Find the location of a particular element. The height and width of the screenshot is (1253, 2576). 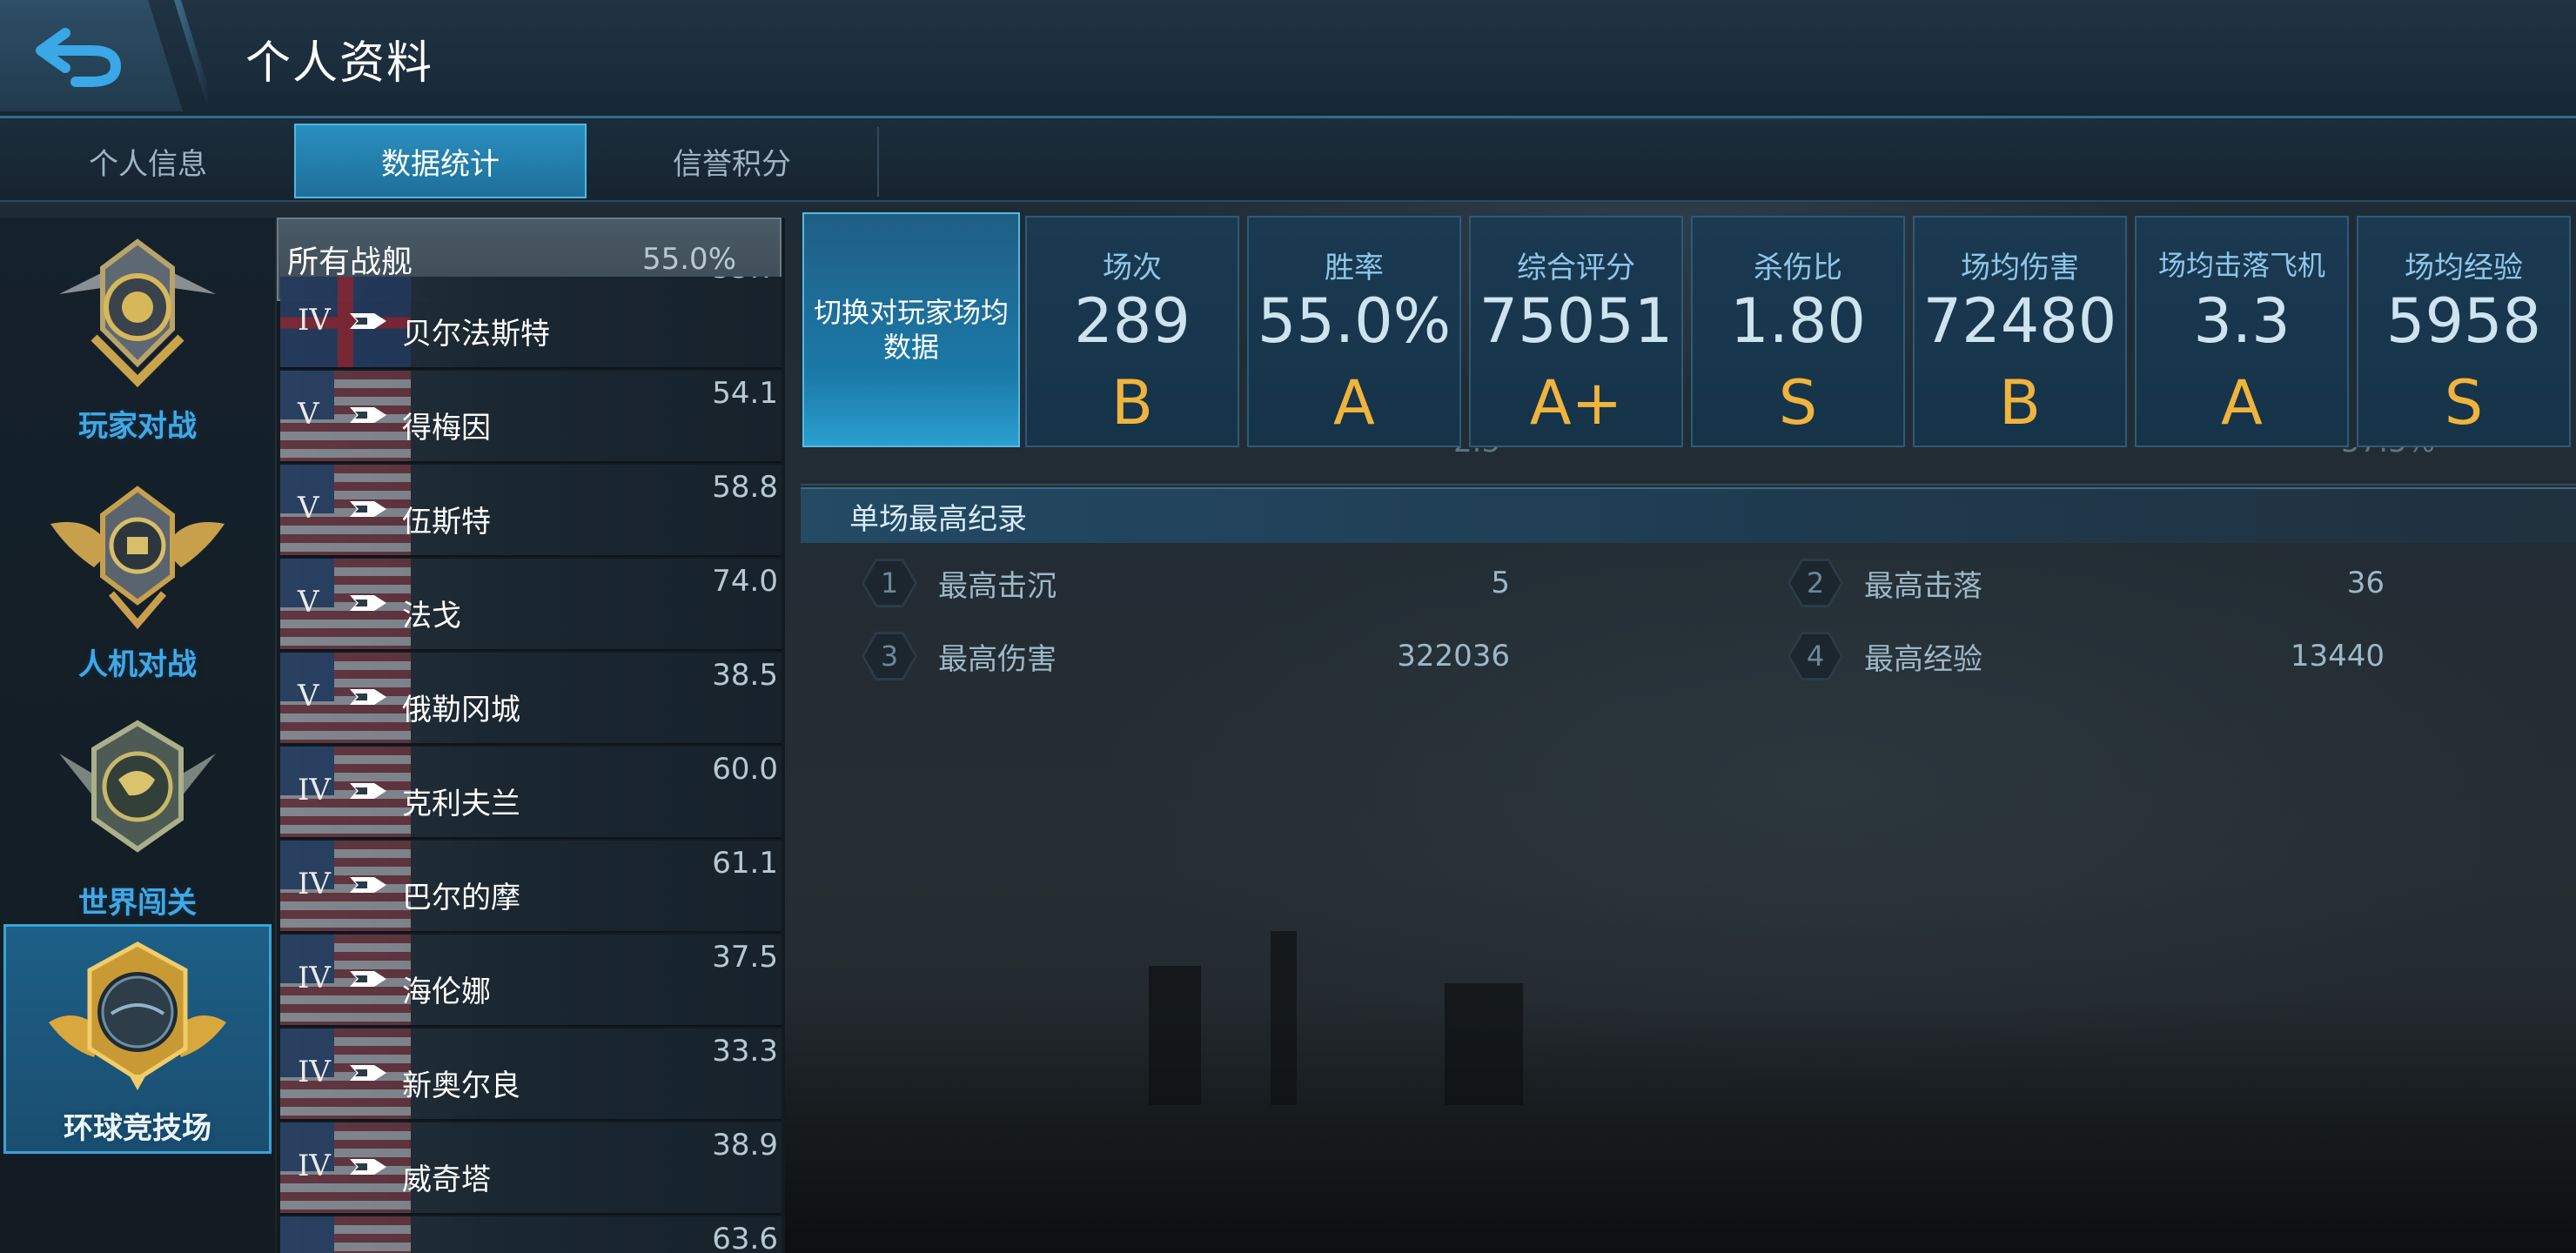

ship-name: 克利夫兰 is located at coordinates (461, 804).